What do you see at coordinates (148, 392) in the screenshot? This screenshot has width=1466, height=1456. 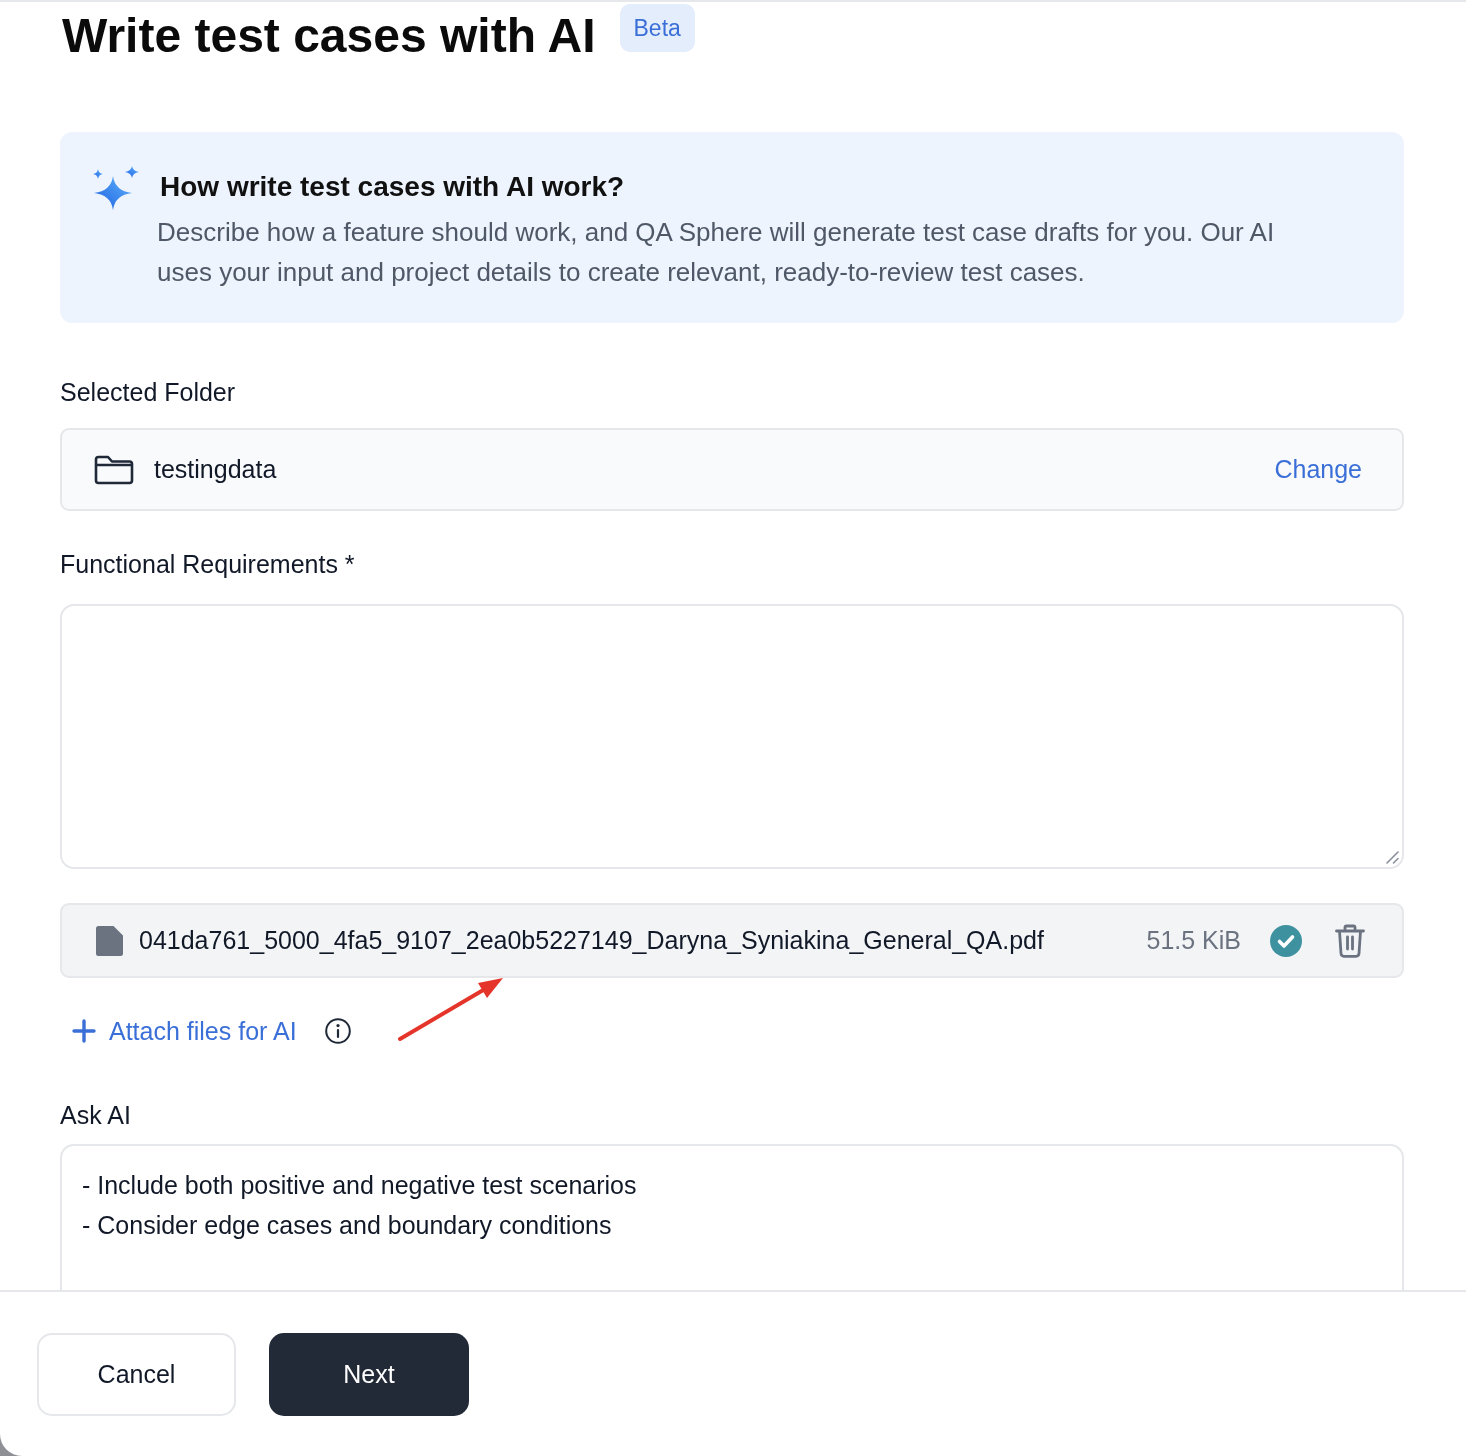 I see `field-label: Selected Folder` at bounding box center [148, 392].